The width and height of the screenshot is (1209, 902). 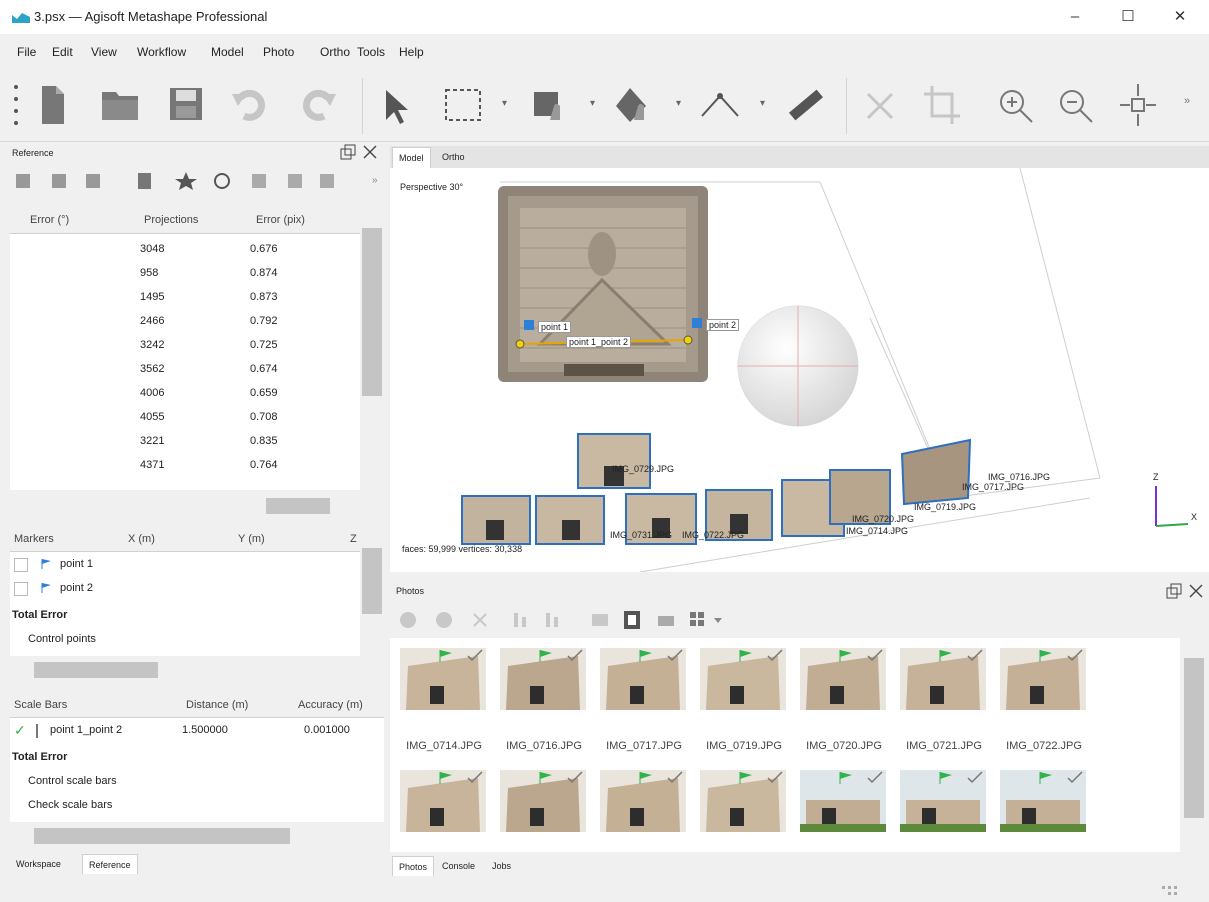 What do you see at coordinates (104, 52) in the screenshot?
I see `menu-view: View` at bounding box center [104, 52].